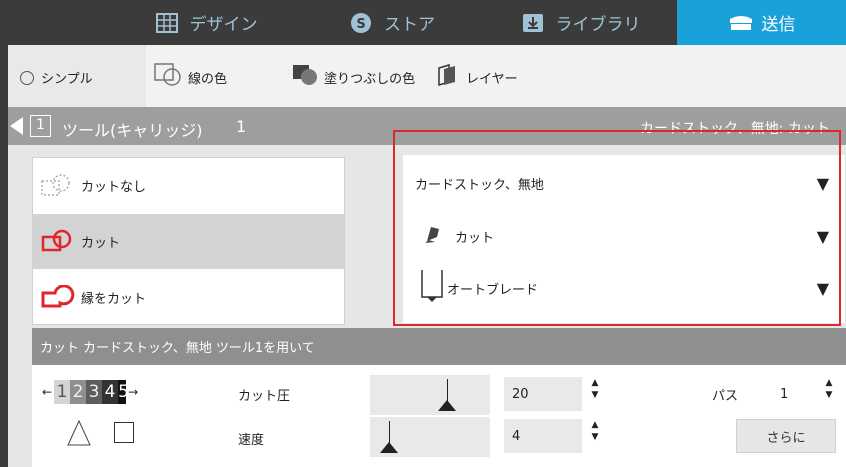 The width and height of the screenshot is (846, 467). What do you see at coordinates (101, 243) in the screenshot?
I see `mode-label: カット` at bounding box center [101, 243].